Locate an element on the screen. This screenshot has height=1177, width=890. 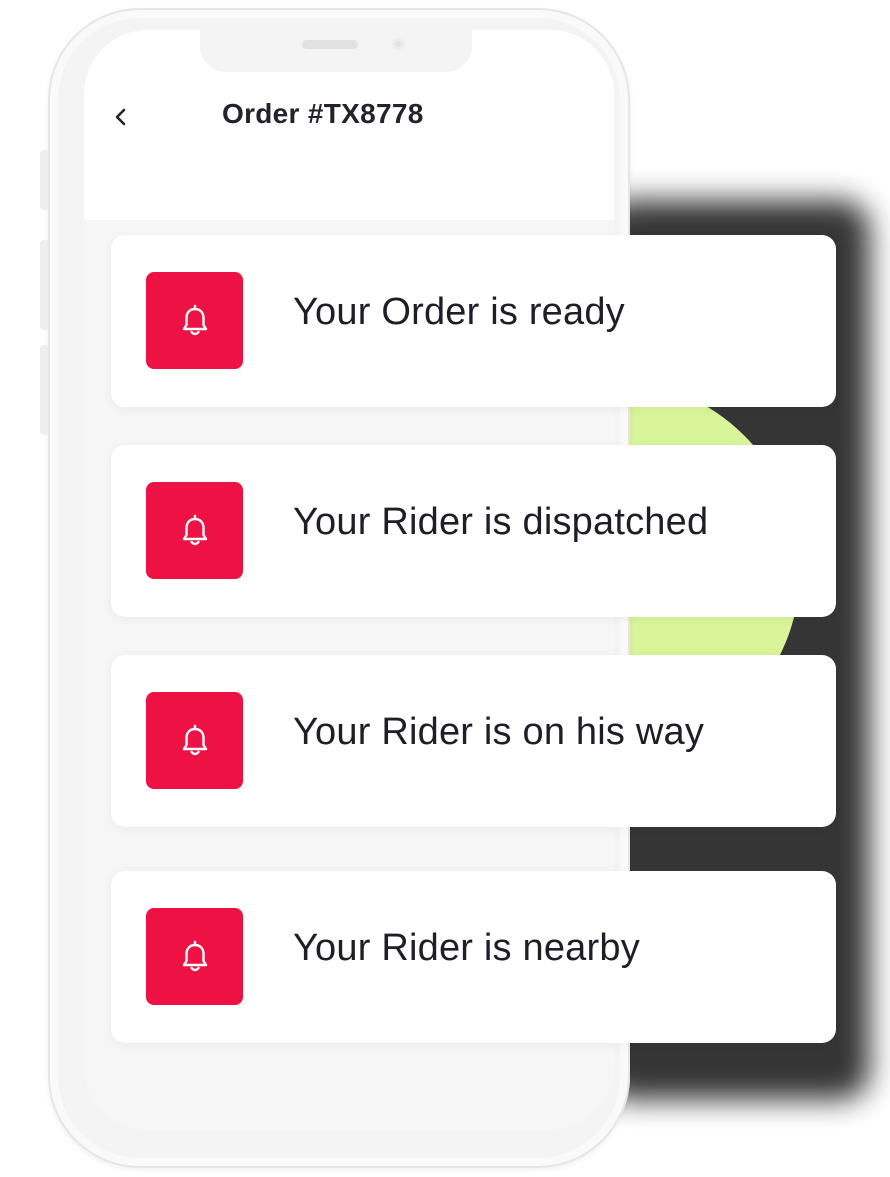
back-button is located at coordinates (121, 117).